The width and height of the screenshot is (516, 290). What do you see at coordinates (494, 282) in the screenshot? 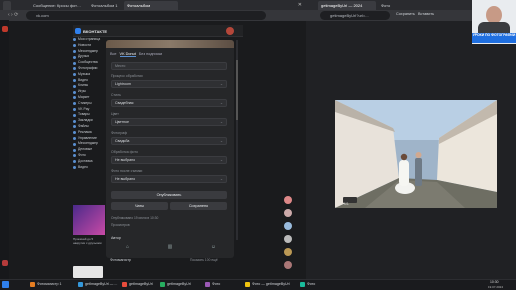
I see `clock-time: 10:30` at bounding box center [494, 282].